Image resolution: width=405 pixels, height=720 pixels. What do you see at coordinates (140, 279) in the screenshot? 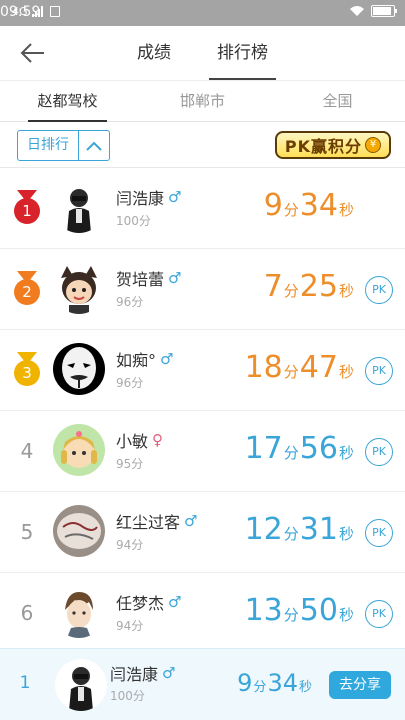
I see `user-name-text: 贺培蕾` at bounding box center [140, 279].